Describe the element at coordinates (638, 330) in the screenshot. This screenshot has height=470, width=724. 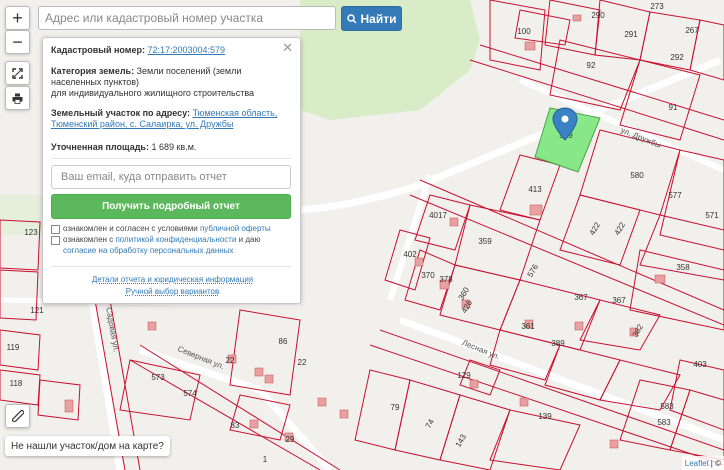
I see `parcel-label: 362` at that location.